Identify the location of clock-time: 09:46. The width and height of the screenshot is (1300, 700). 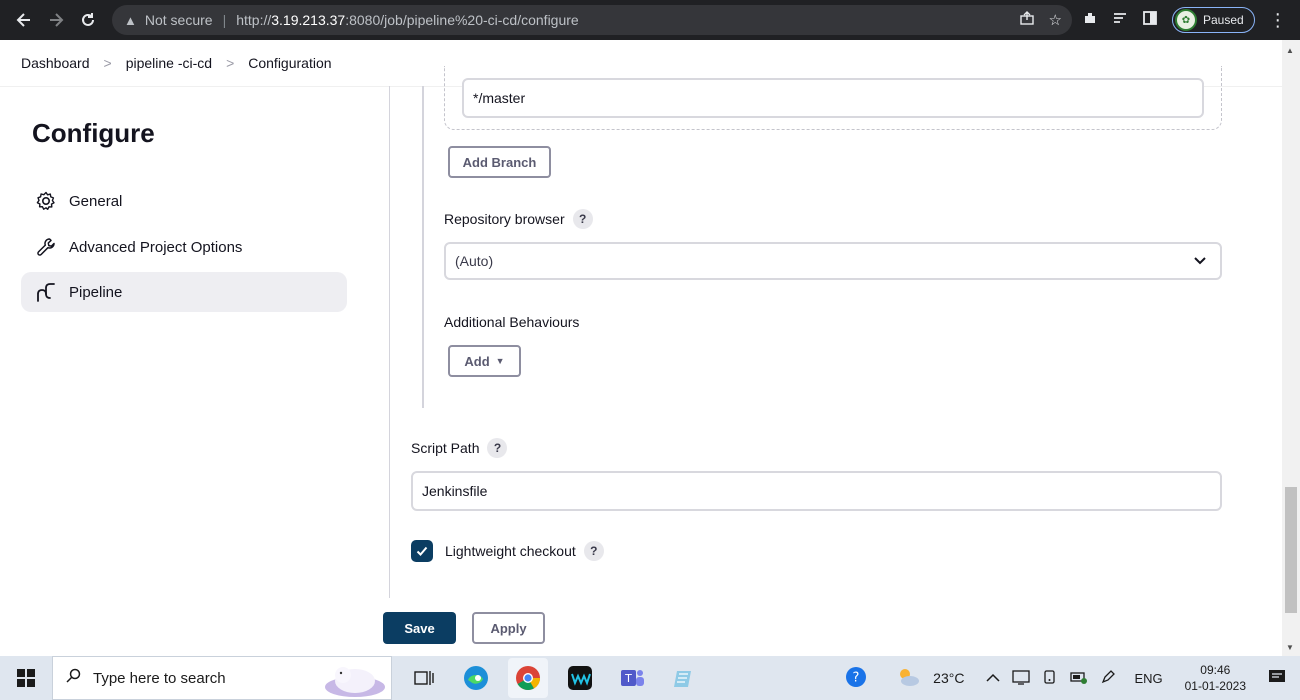
(1215, 670).